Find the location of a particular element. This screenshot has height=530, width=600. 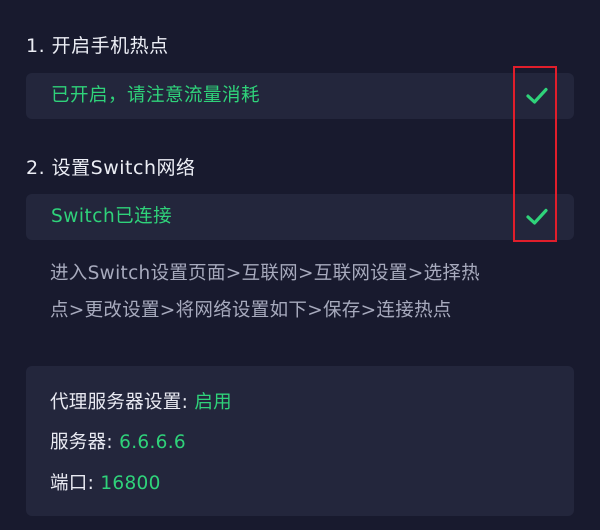

step-2-title: 2. 设置Switch网络 is located at coordinates (111, 168).